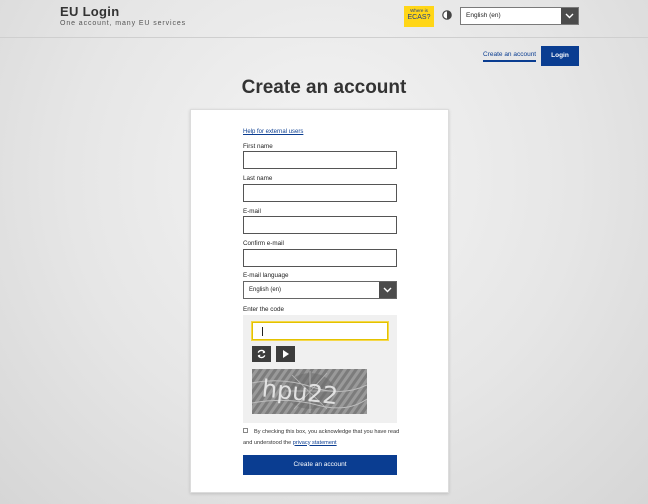 This screenshot has height=504, width=648. Describe the element at coordinates (266, 275) in the screenshot. I see `email-language-label: E-mail language` at that location.